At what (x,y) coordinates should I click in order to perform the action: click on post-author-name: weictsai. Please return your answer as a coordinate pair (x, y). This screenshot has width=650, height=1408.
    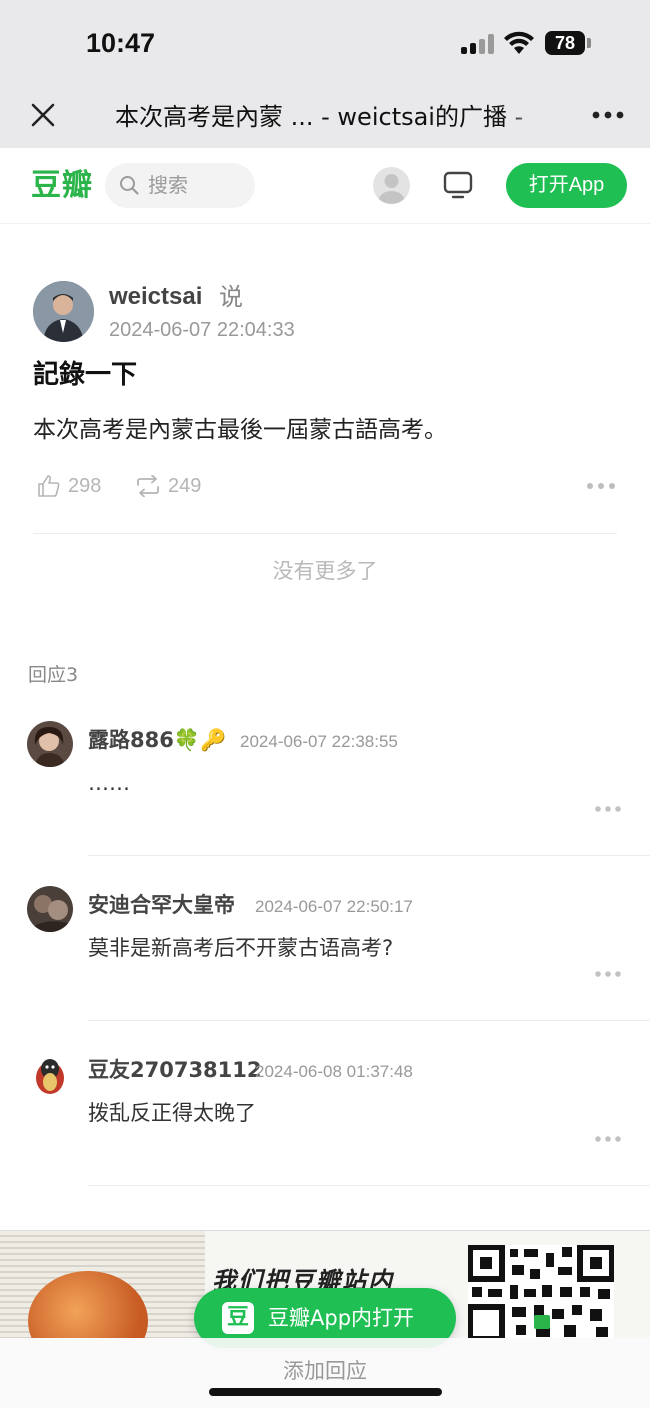
    Looking at the image, I should click on (155, 297).